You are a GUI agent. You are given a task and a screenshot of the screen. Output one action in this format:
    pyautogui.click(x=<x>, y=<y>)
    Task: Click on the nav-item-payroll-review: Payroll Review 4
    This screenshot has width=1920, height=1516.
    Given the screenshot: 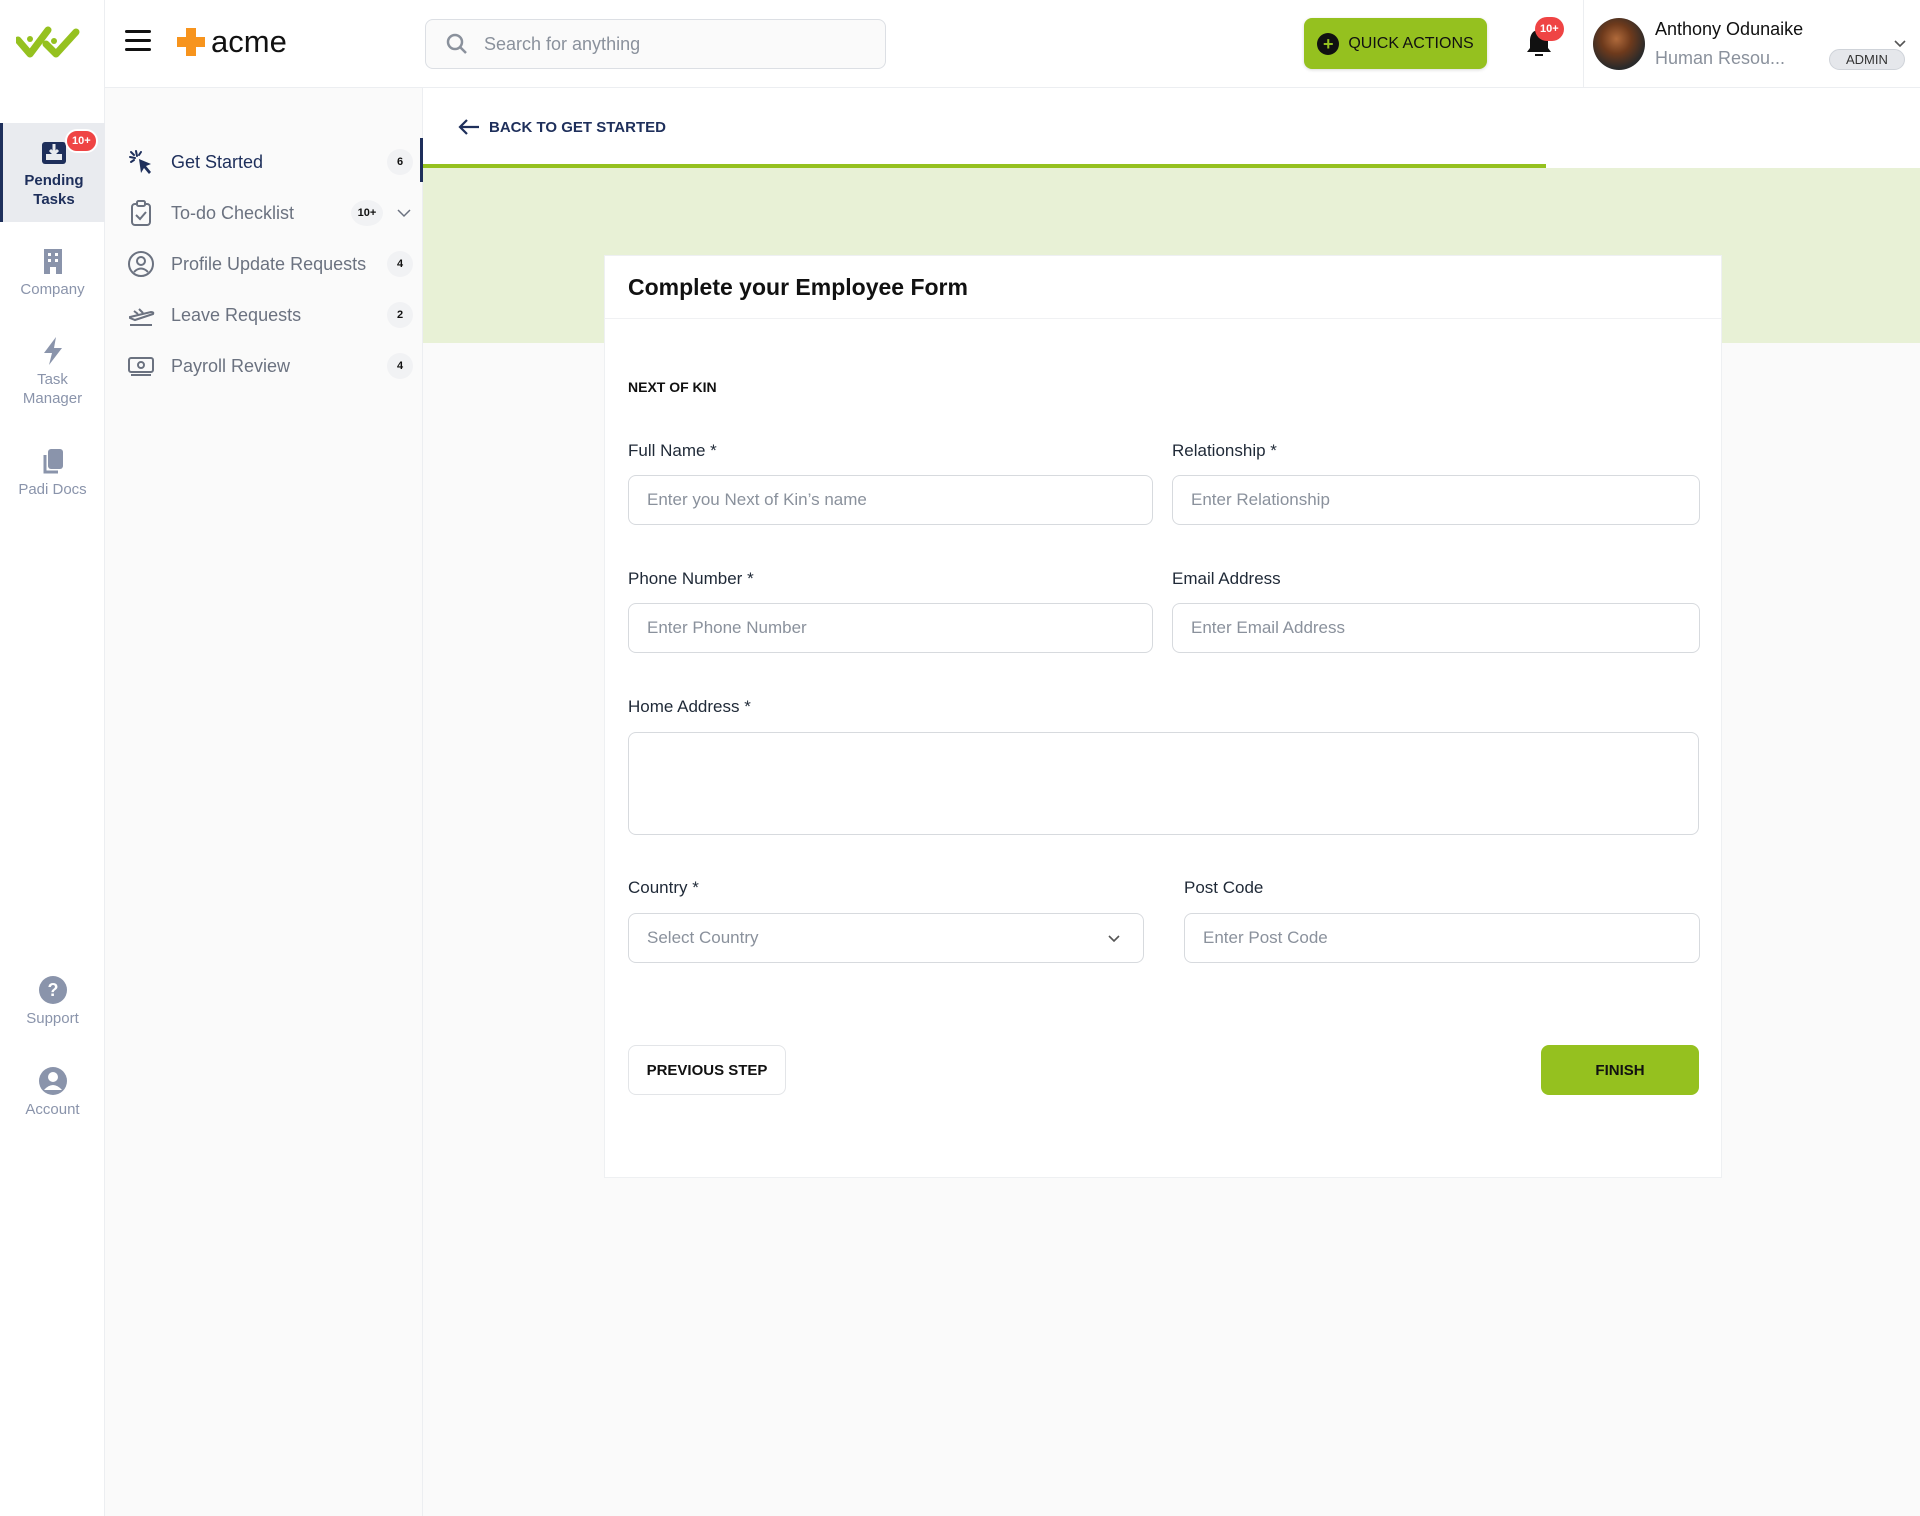 What is the action you would take?
    pyautogui.click(x=275, y=366)
    